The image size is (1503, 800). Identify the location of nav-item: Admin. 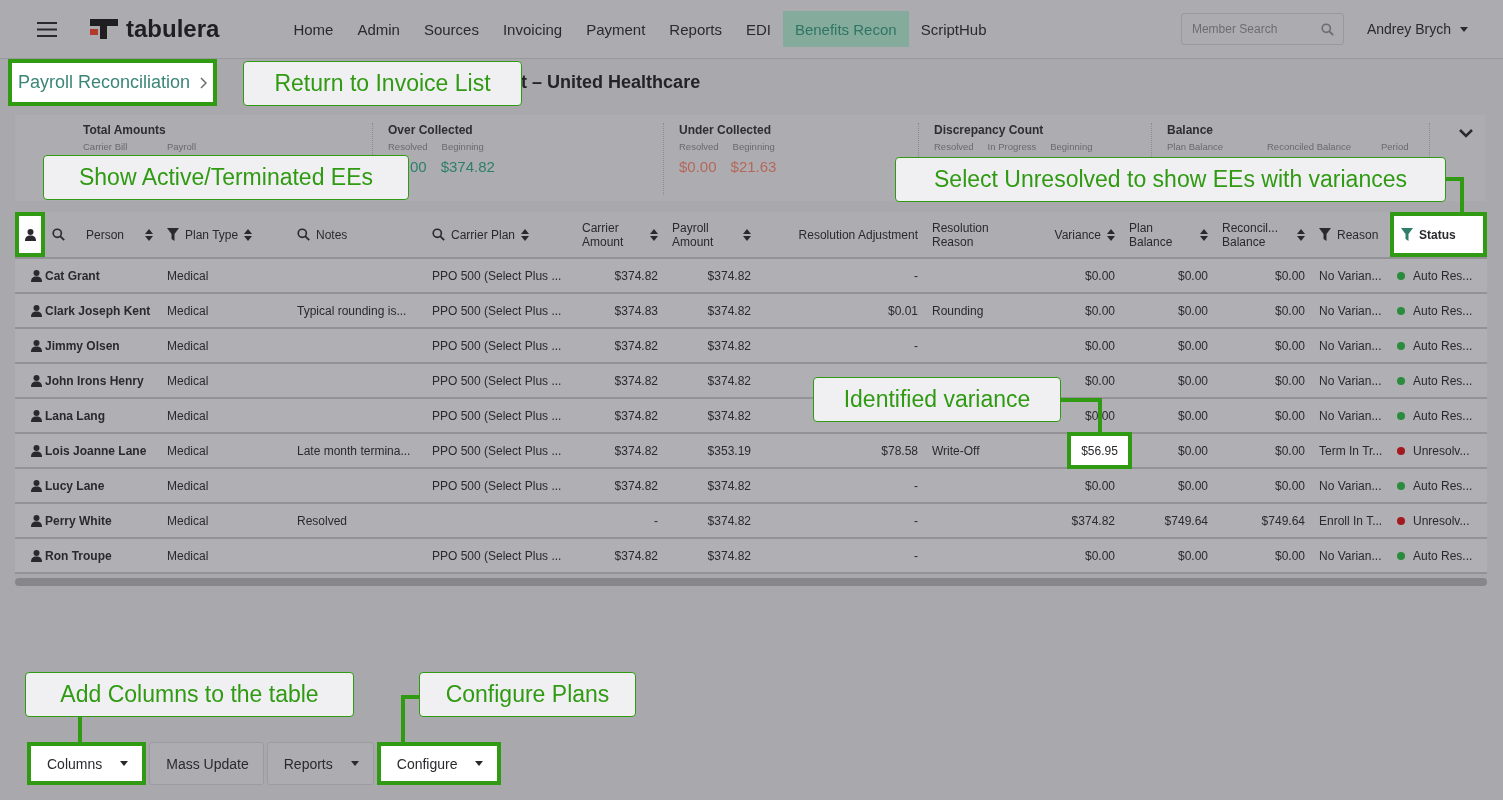
(378, 29).